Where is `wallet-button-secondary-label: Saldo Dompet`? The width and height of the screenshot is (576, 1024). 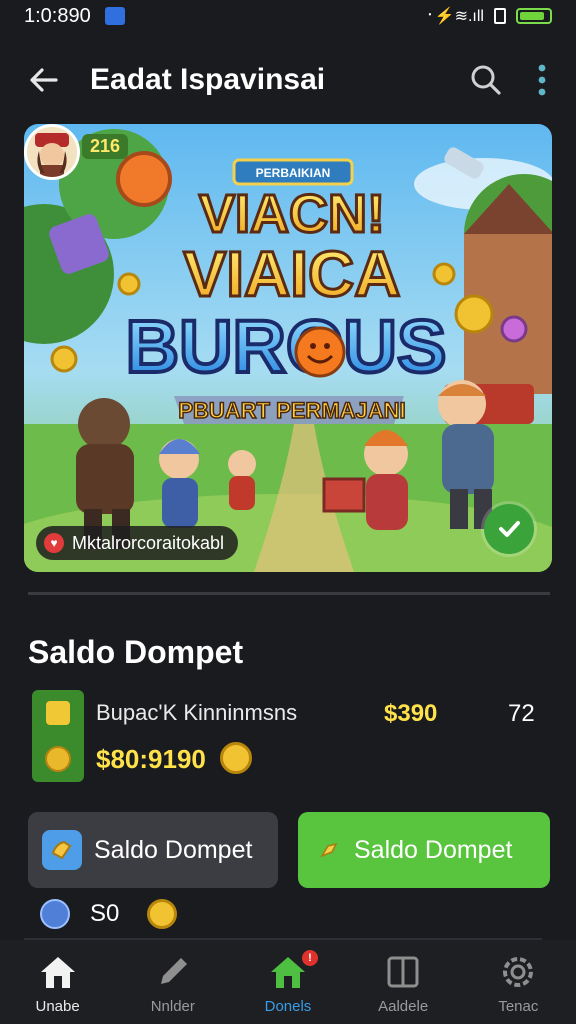
wallet-button-secondary-label: Saldo Dompet is located at coordinates (173, 849).